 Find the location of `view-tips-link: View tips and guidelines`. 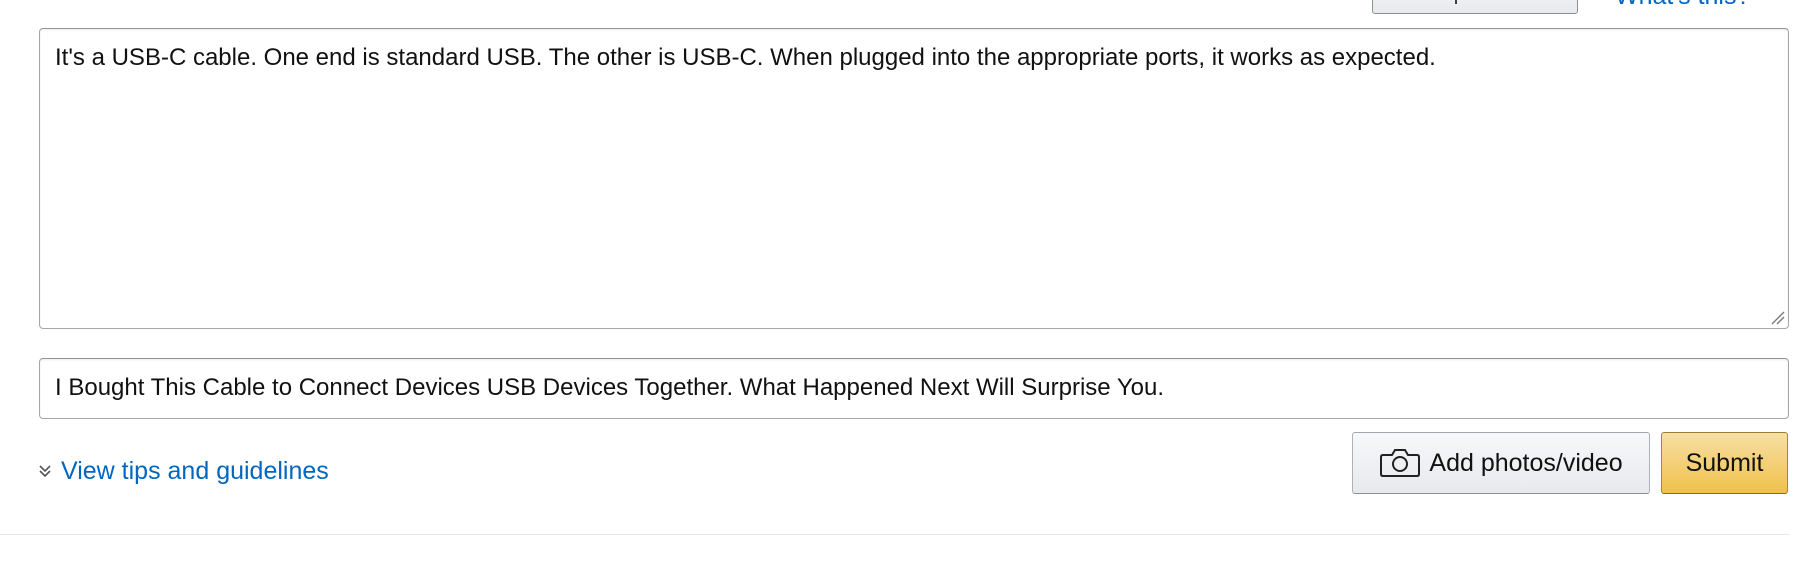

view-tips-link: View tips and guidelines is located at coordinates (183, 471).